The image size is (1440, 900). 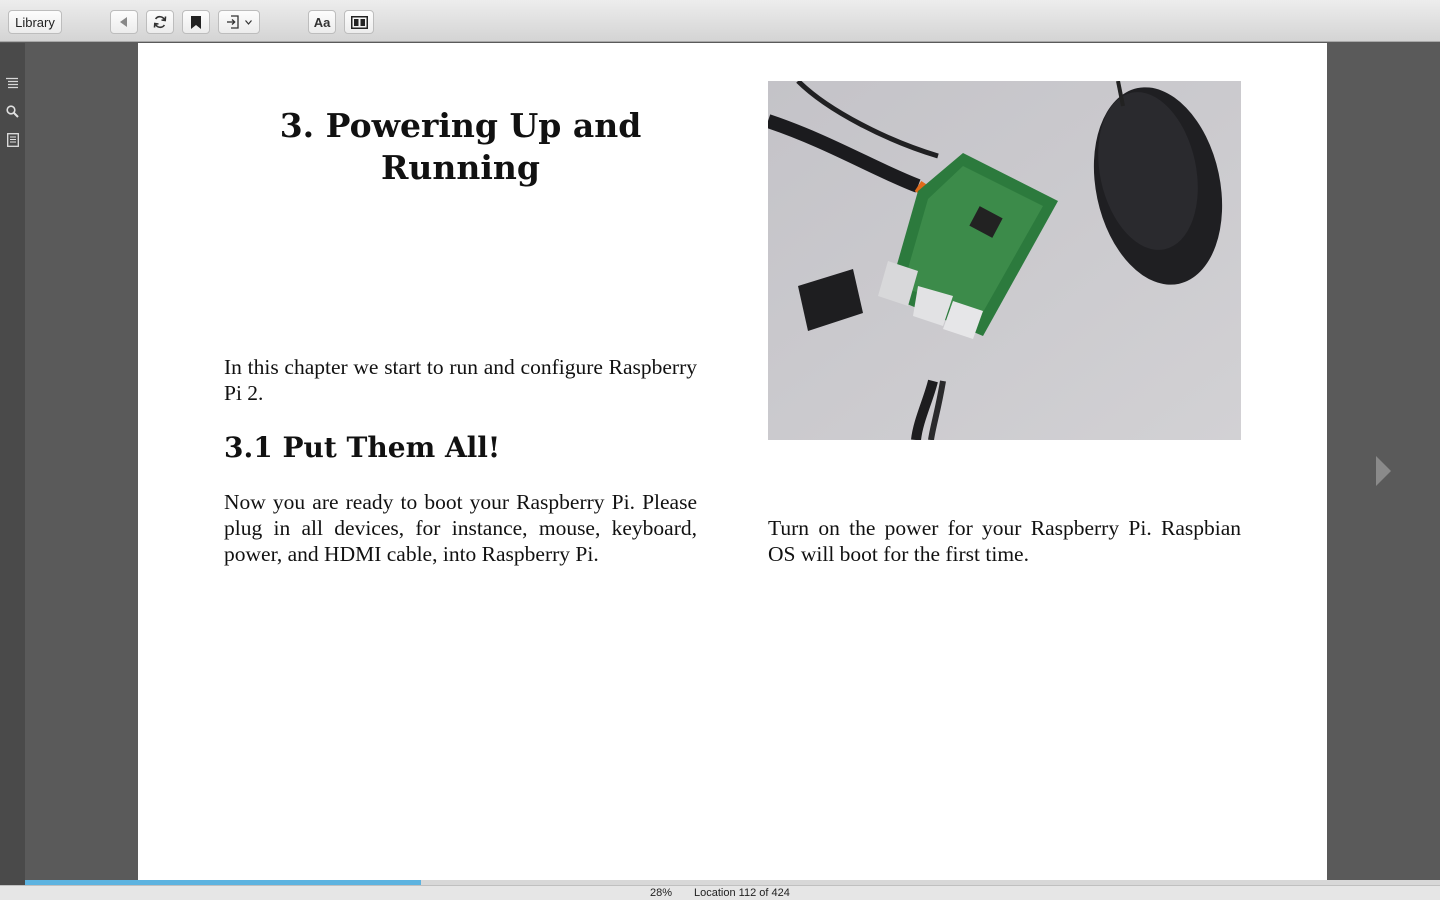 I want to click on chevron-down-icon, so click(x=248, y=22).